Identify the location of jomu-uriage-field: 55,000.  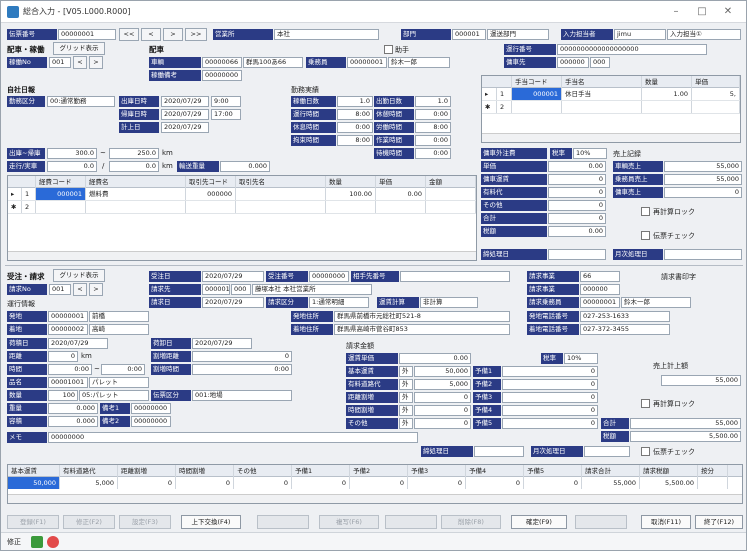
(703, 179).